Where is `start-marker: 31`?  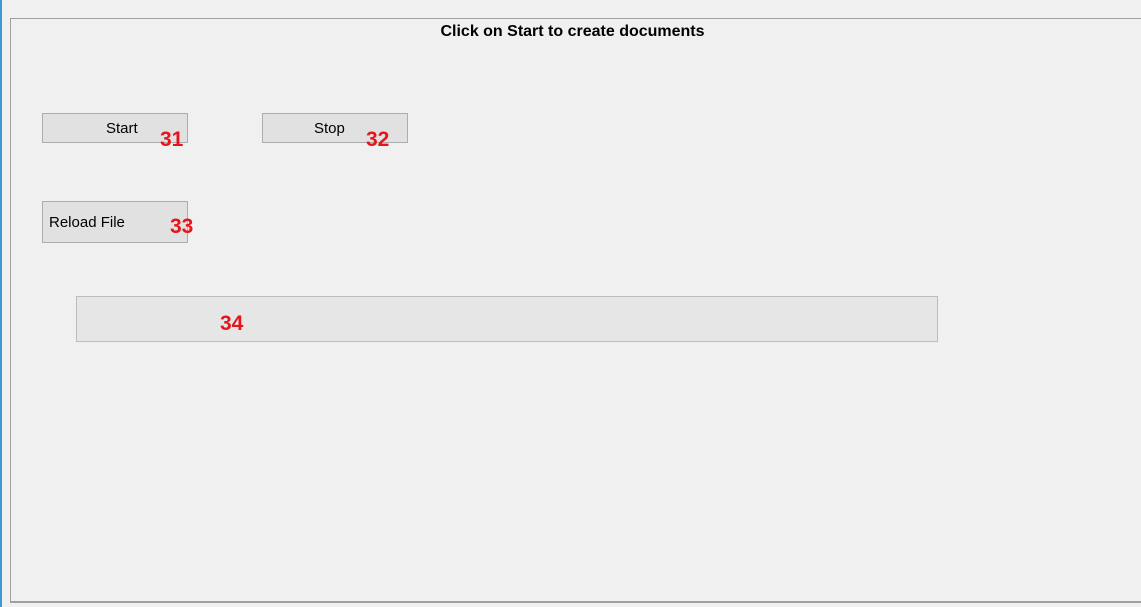 start-marker: 31 is located at coordinates (172, 139).